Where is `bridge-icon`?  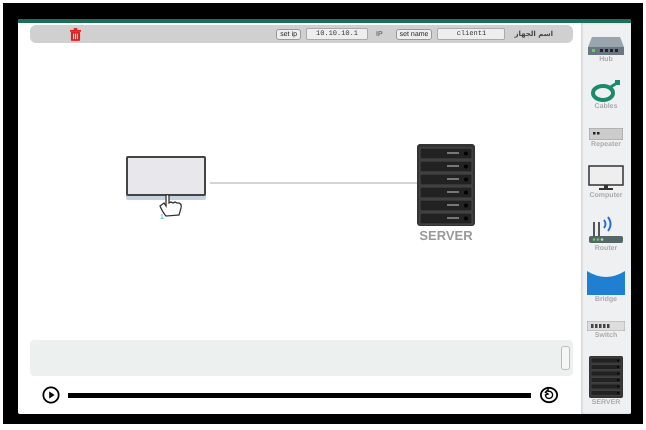 bridge-icon is located at coordinates (606, 282).